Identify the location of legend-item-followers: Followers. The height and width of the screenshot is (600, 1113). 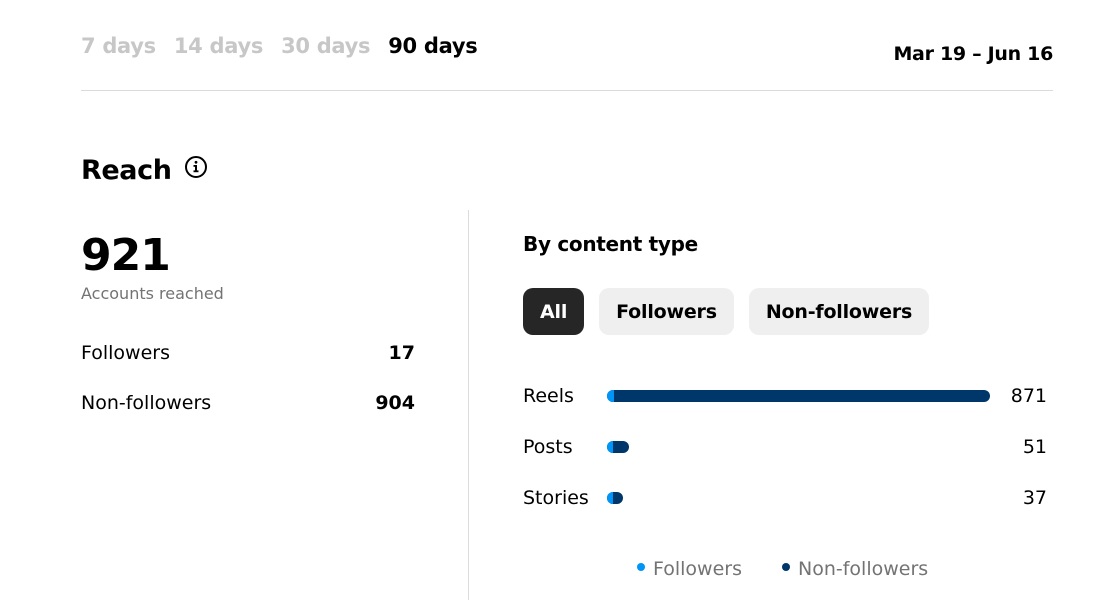
(689, 569).